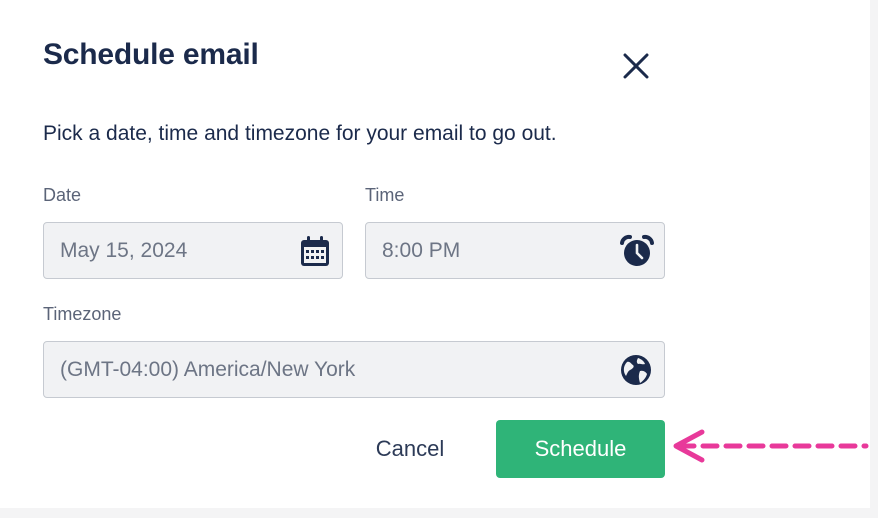 The image size is (878, 518). What do you see at coordinates (193, 250) in the screenshot?
I see `date-field: May 15, 2024` at bounding box center [193, 250].